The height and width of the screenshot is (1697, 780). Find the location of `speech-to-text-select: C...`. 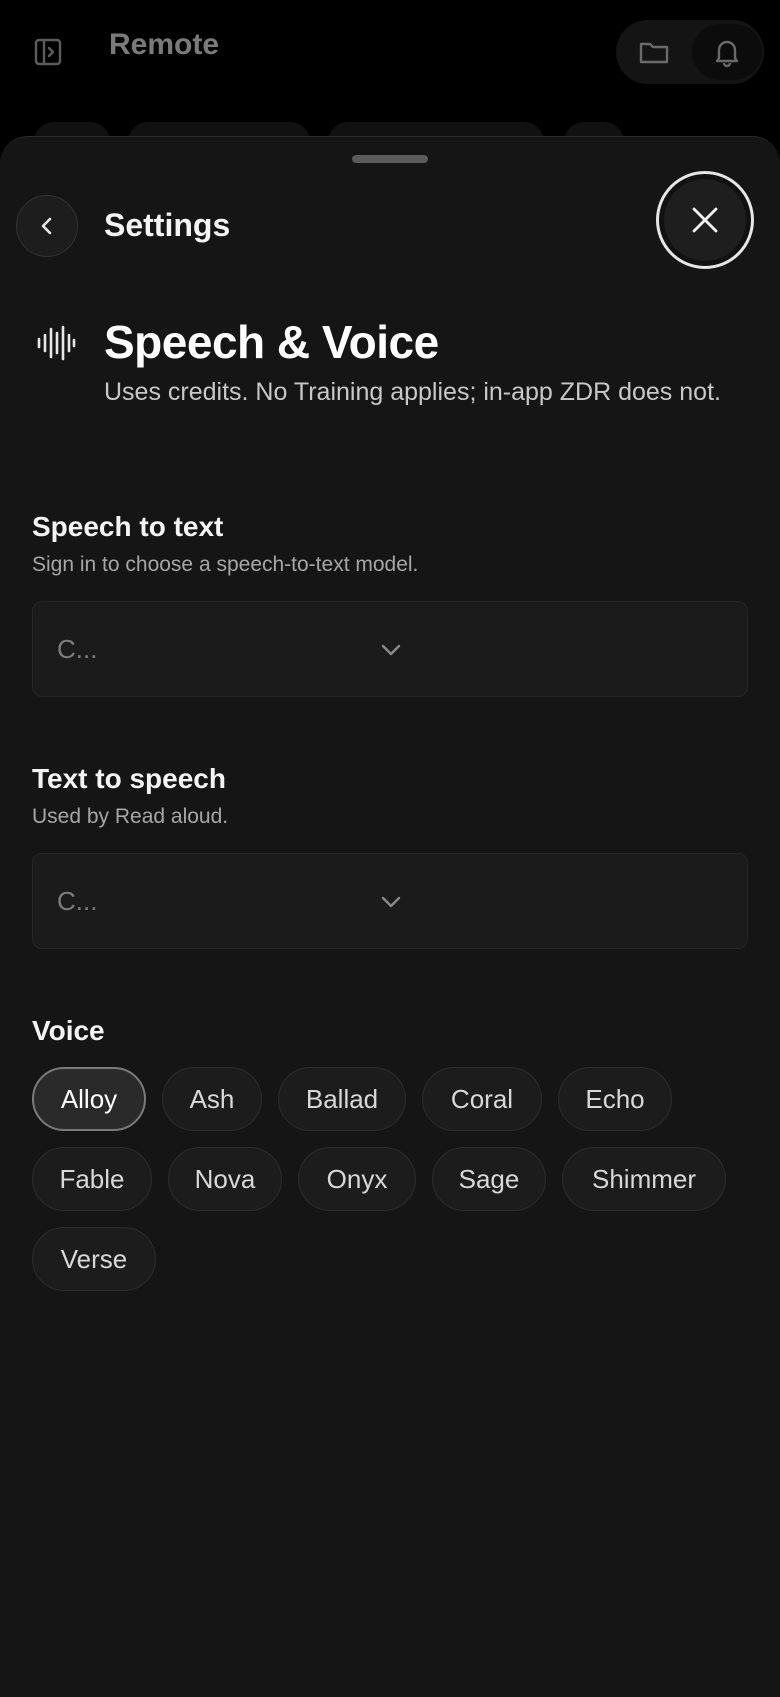

speech-to-text-select: C... is located at coordinates (390, 649).